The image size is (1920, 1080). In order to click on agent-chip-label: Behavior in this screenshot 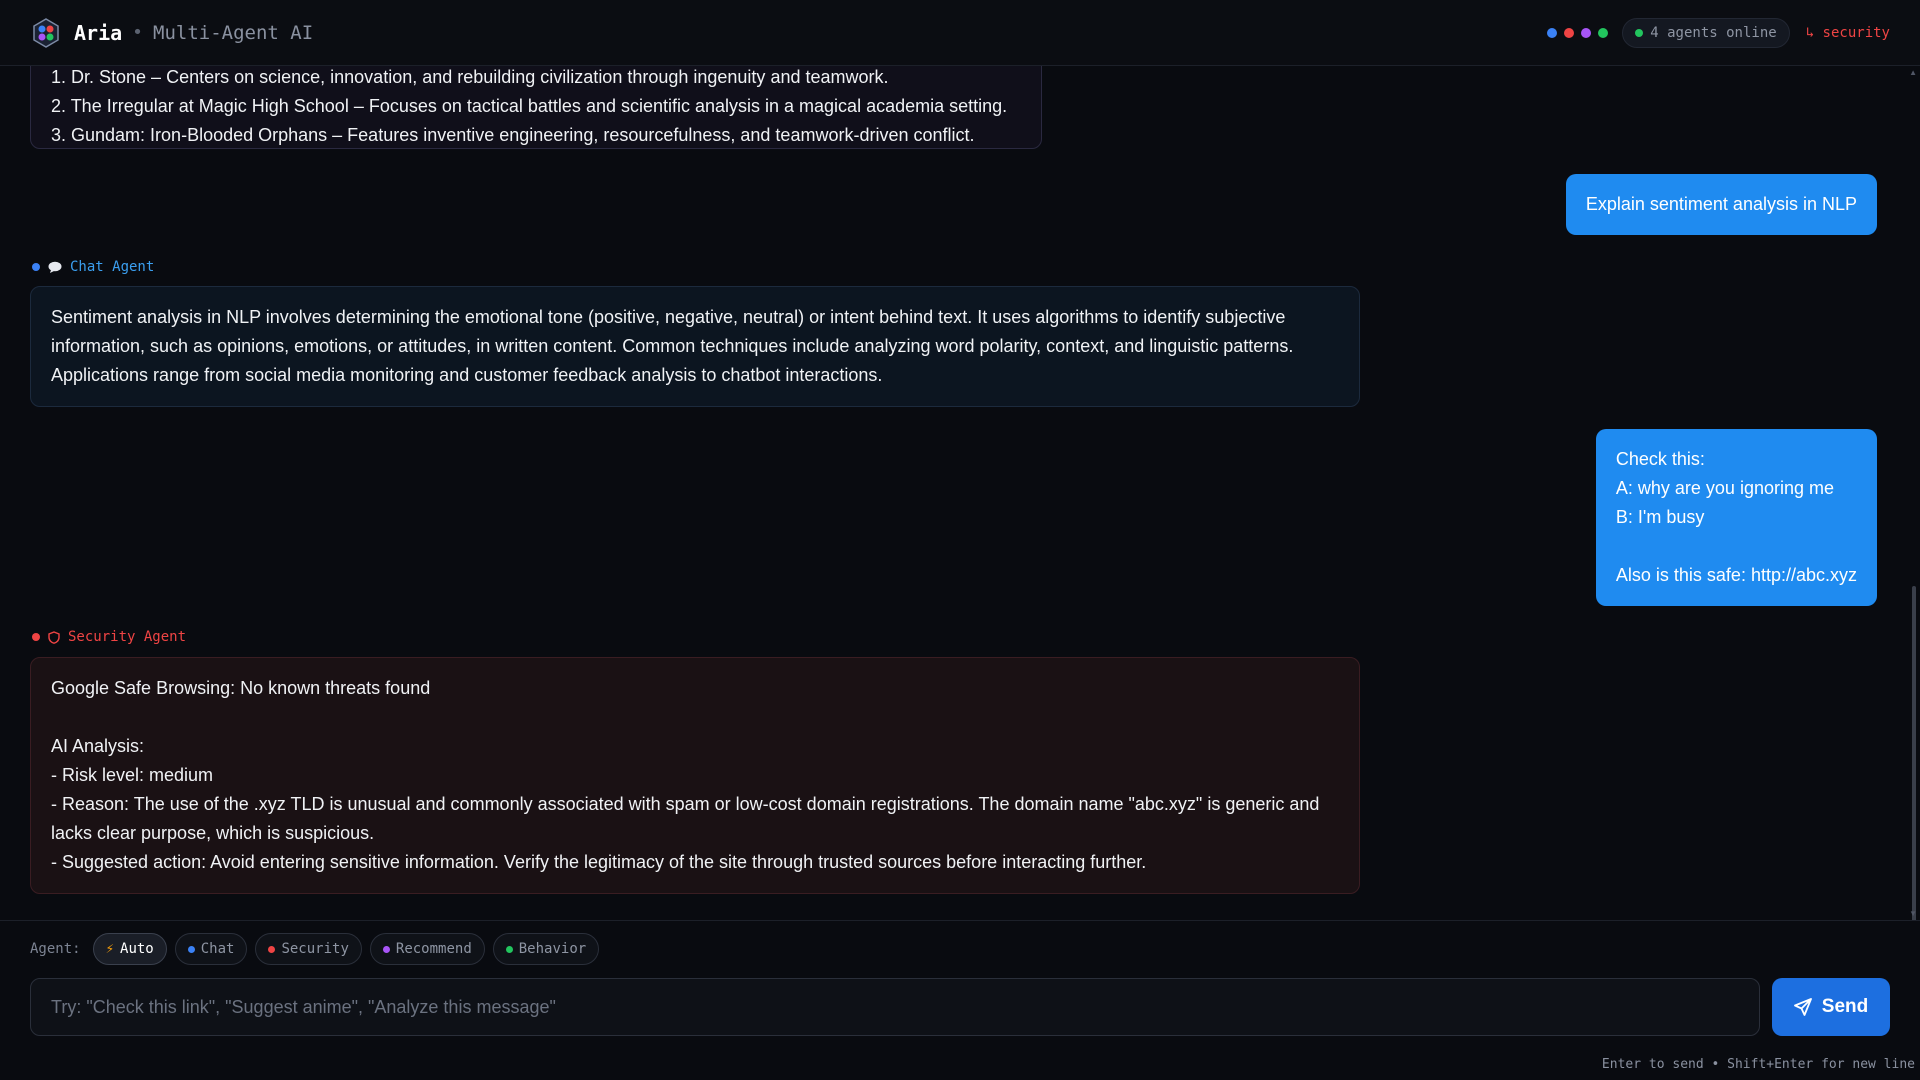, I will do `click(552, 949)`.